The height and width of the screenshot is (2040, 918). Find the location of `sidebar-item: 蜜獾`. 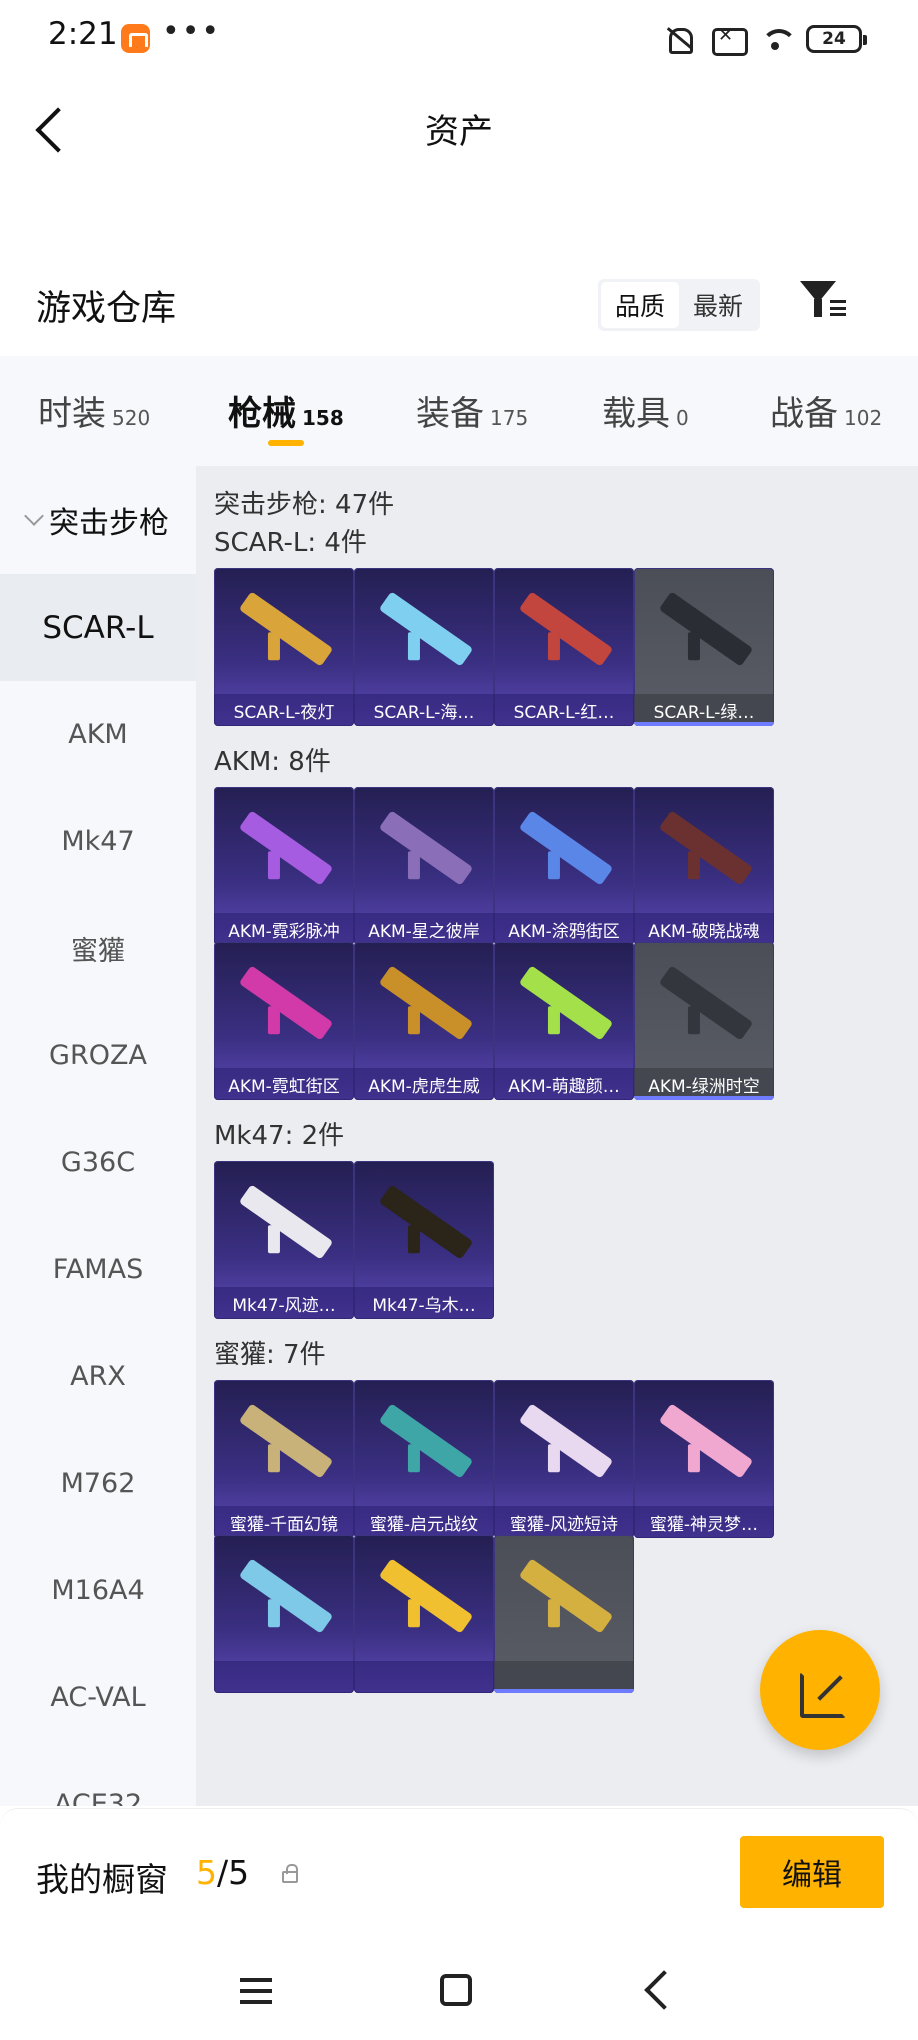

sidebar-item: 蜜獾 is located at coordinates (98, 948).